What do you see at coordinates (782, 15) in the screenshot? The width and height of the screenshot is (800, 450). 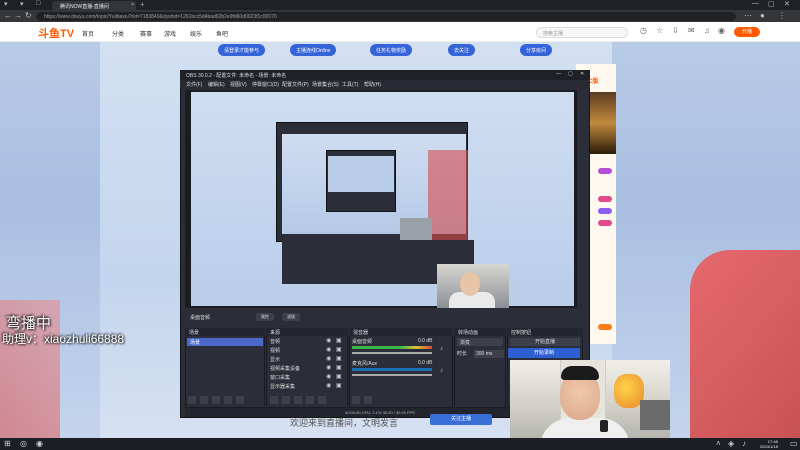 I see `menu-icon: ⋮` at bounding box center [782, 15].